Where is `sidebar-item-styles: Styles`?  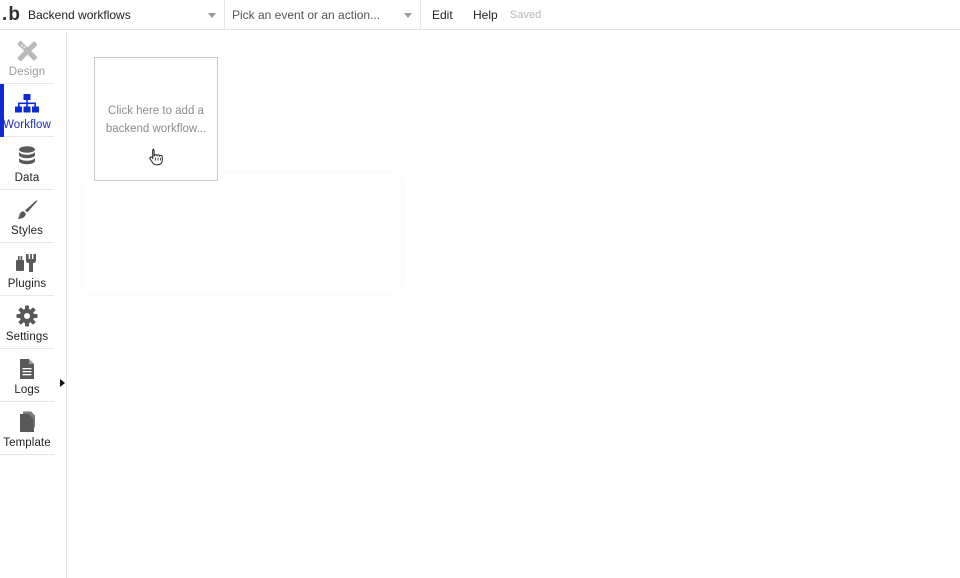 sidebar-item-styles: Styles is located at coordinates (27, 216).